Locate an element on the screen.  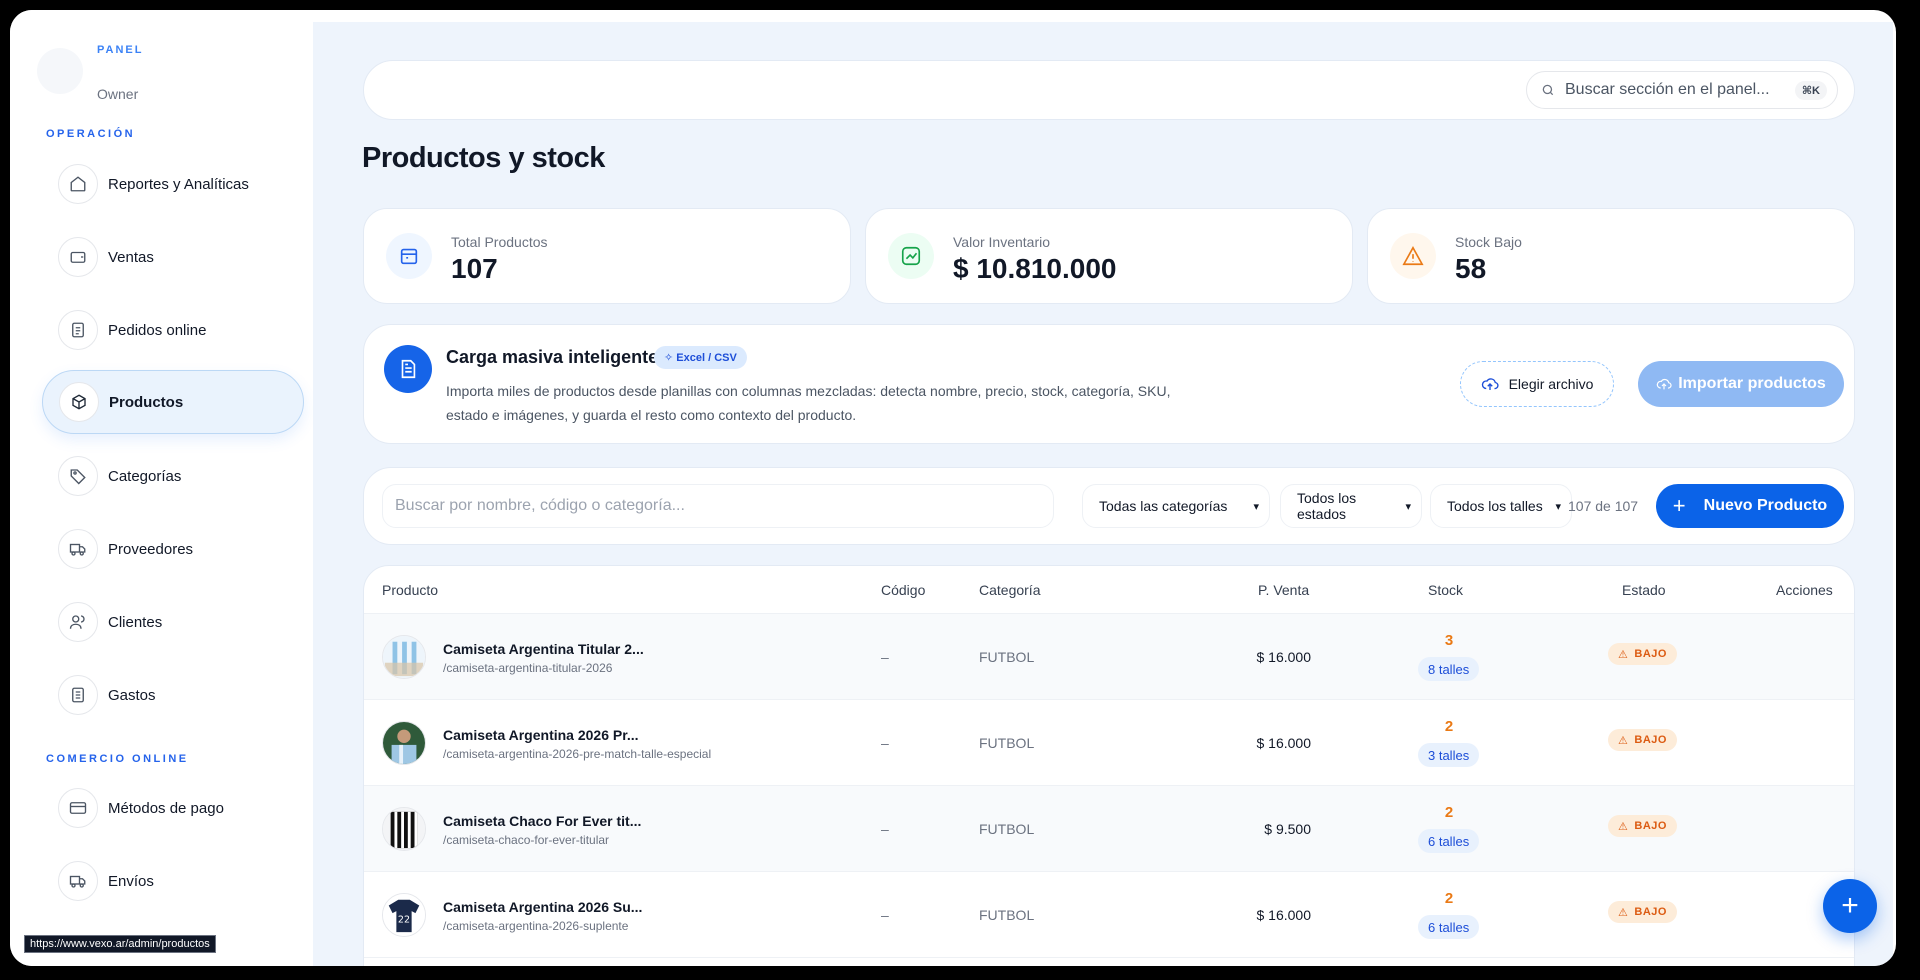
document-icon is located at coordinates (78, 330).